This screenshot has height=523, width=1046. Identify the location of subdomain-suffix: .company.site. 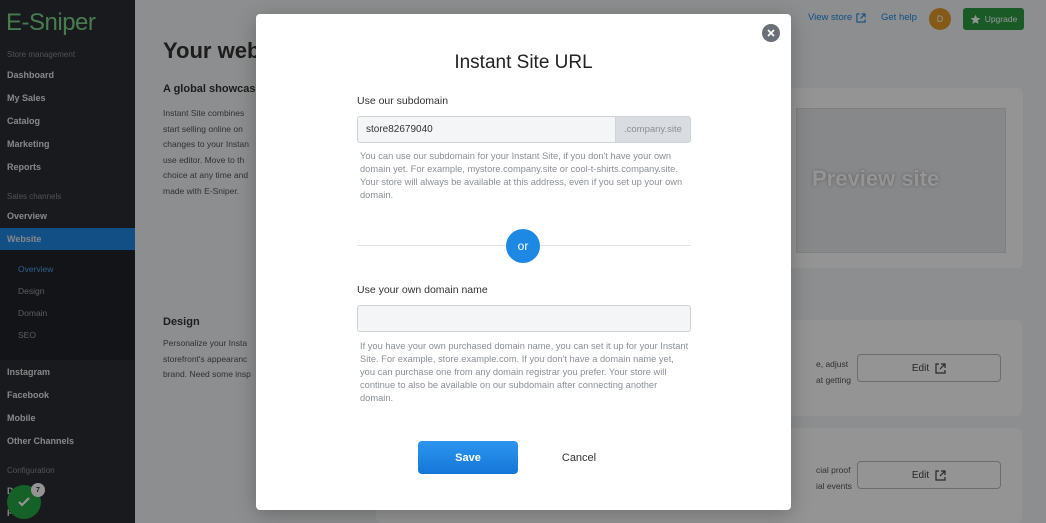
(652, 129).